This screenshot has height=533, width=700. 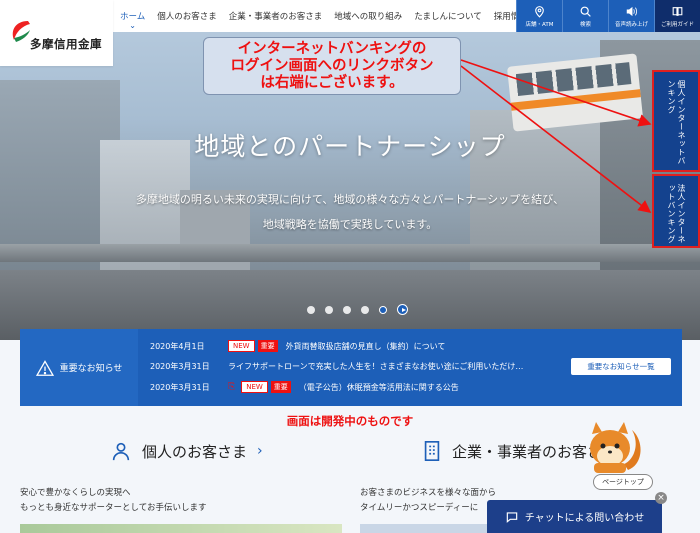 I want to click on store-atm-button: 店舗・ATM, so click(x=539, y=16).